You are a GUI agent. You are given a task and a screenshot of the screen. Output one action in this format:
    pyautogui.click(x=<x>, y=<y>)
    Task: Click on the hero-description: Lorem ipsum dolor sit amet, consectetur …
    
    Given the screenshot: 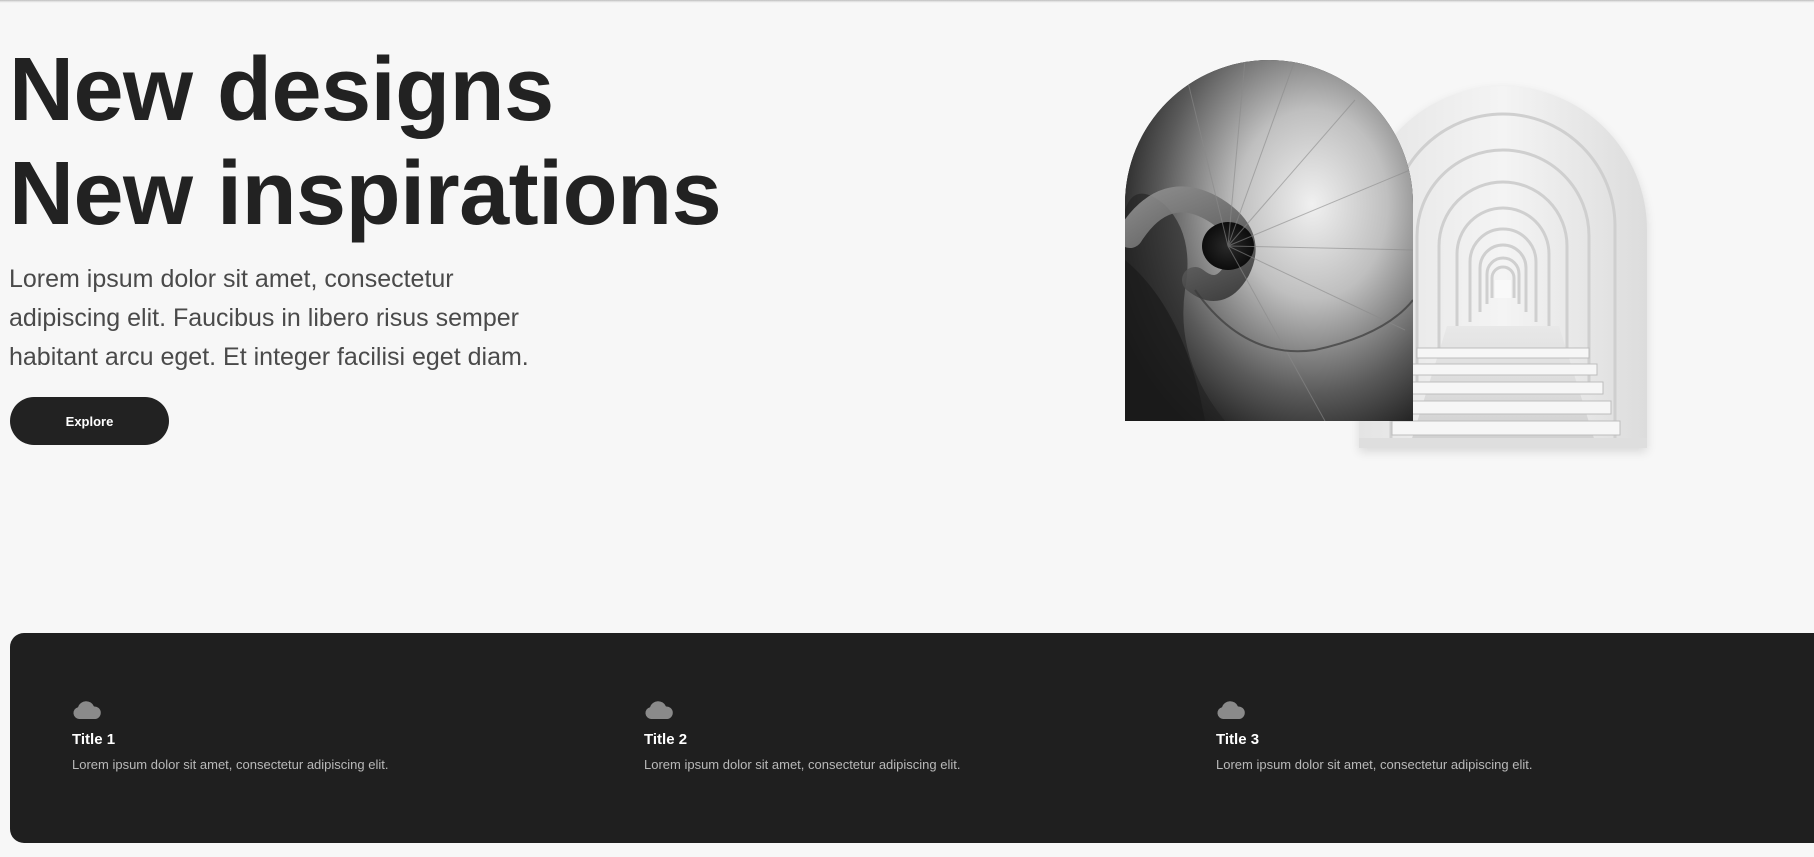 What is the action you would take?
    pyautogui.click(x=269, y=318)
    